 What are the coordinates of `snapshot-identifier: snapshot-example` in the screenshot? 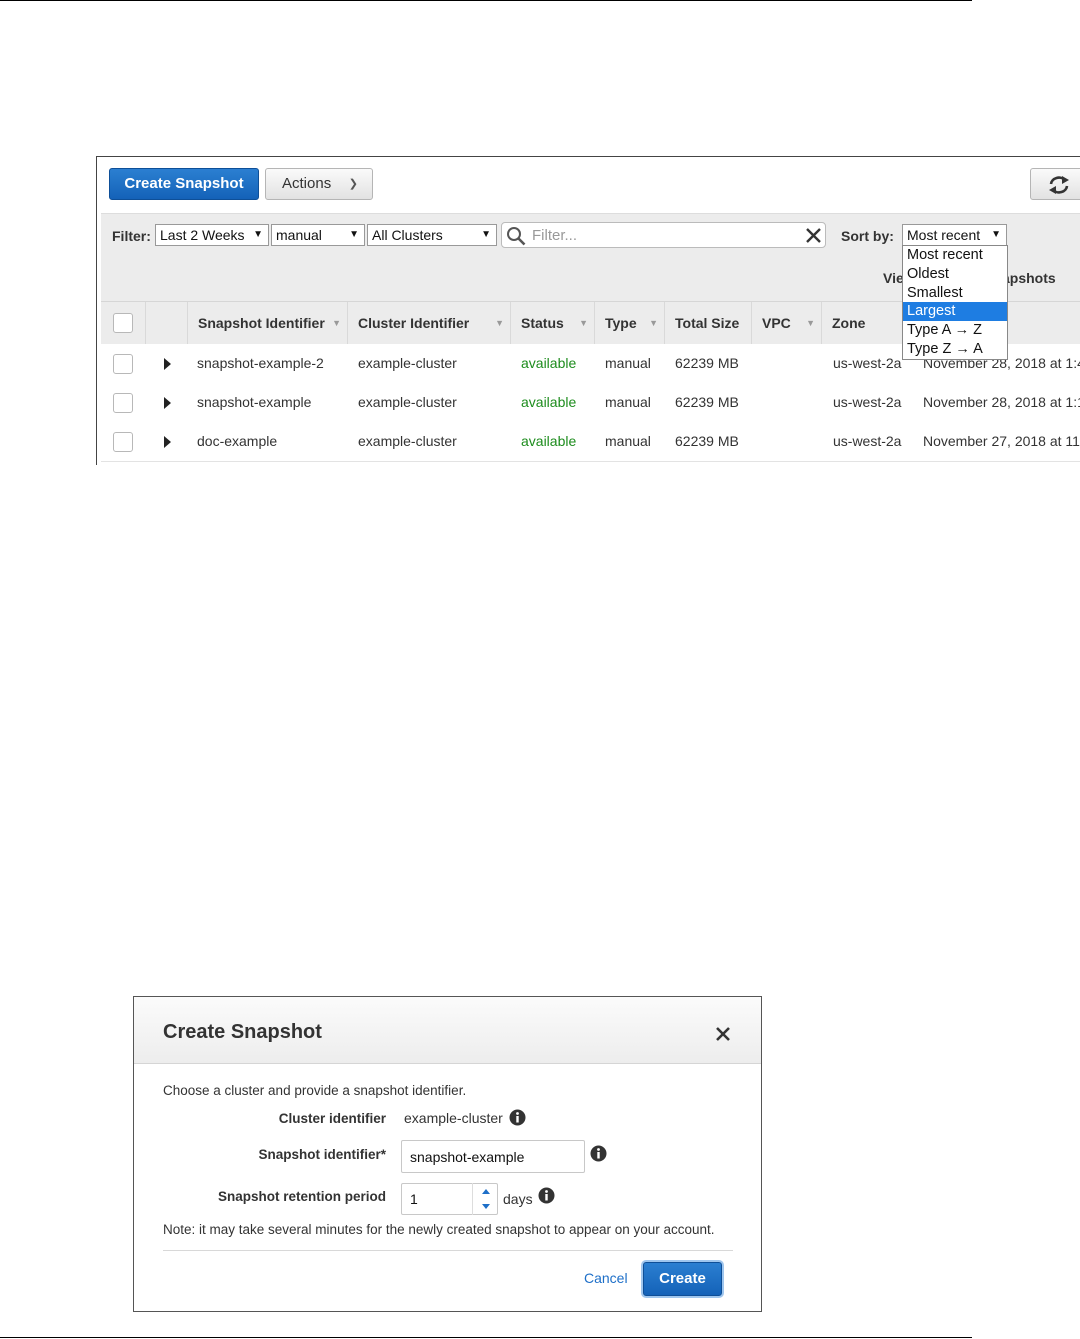 It's located at (254, 402).